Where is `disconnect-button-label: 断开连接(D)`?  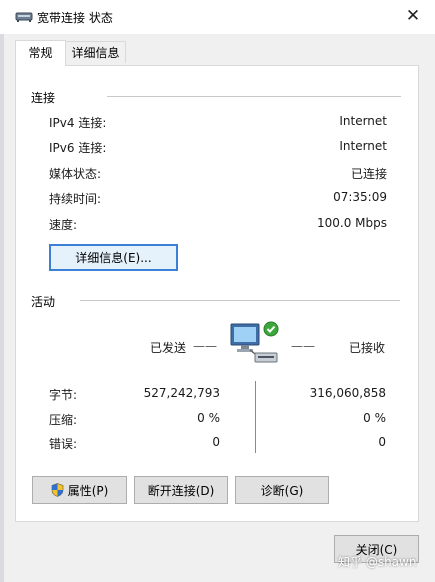
disconnect-button-label: 断开连接(D) is located at coordinates (181, 490).